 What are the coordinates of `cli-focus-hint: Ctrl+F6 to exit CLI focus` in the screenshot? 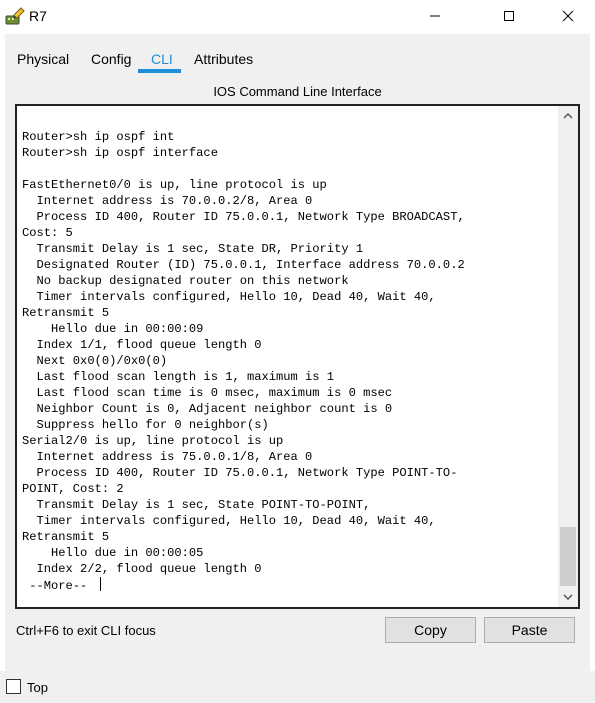 It's located at (86, 630).